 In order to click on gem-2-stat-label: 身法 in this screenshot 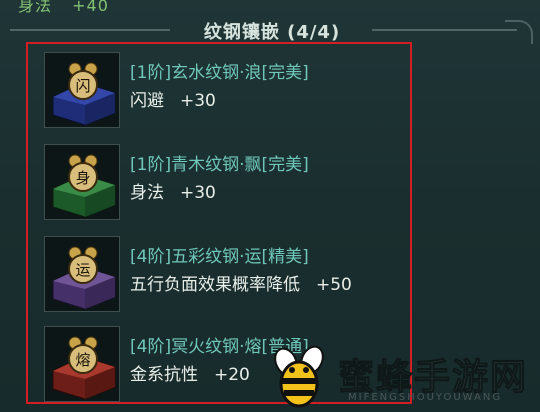, I will do `click(147, 193)`.